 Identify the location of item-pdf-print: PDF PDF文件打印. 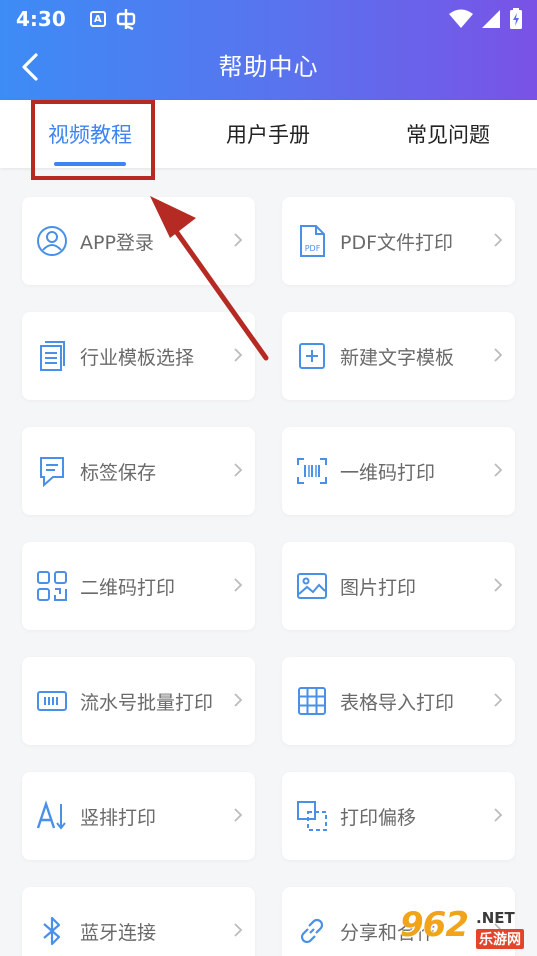
(398, 241).